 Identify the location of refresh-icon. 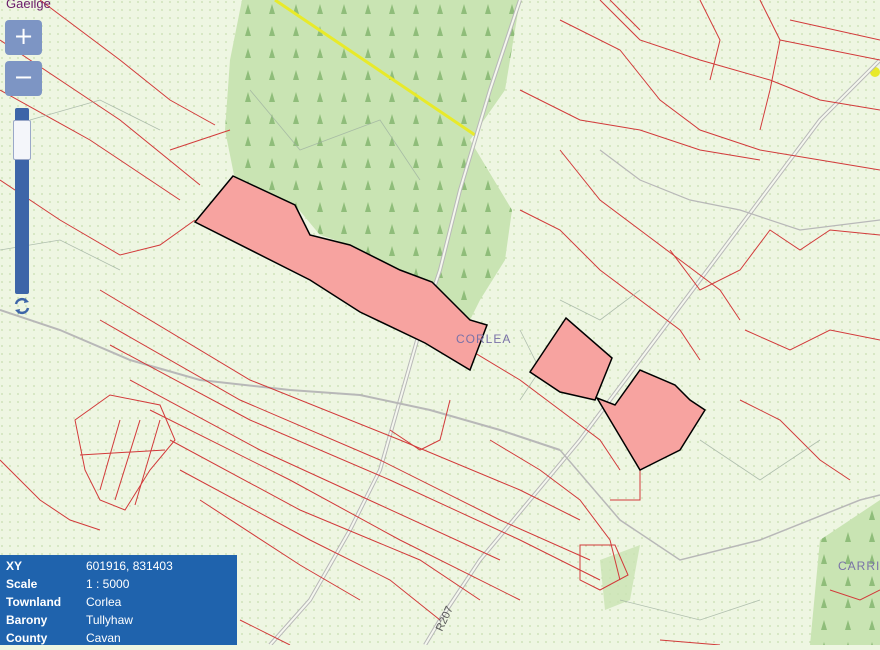
(22, 306).